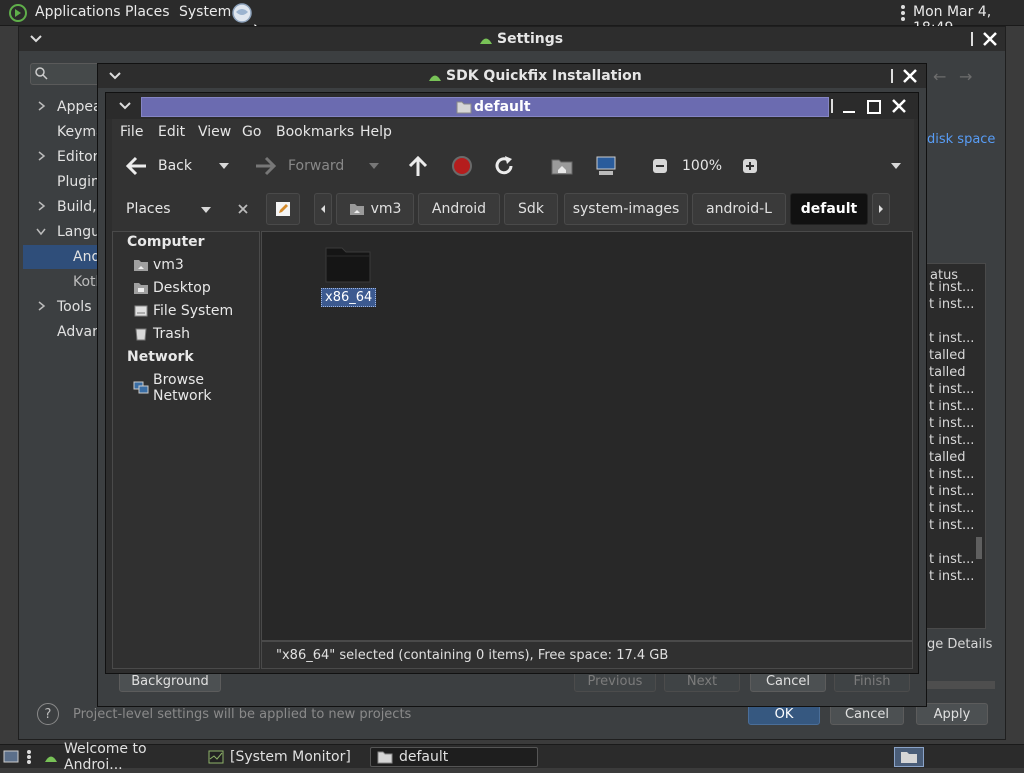  I want to click on breadcrumb-android: Android, so click(459, 209).